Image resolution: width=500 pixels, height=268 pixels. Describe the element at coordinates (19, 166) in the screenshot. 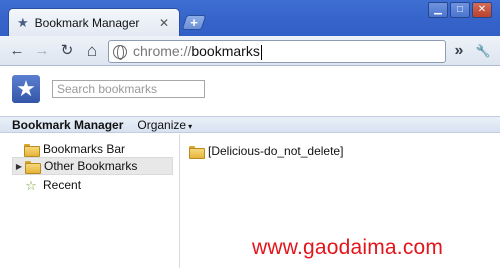

I see `expand-triangle-icon: ▶` at that location.